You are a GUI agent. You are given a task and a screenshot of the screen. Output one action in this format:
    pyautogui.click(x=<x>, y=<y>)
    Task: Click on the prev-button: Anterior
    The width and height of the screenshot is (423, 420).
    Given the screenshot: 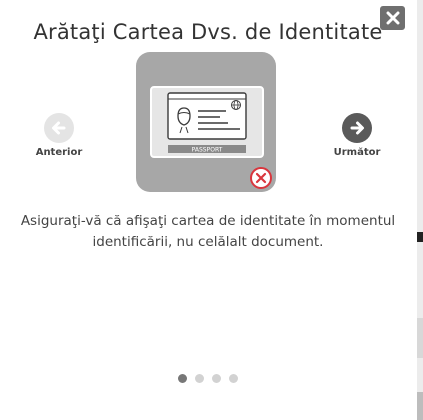 What is the action you would take?
    pyautogui.click(x=59, y=135)
    